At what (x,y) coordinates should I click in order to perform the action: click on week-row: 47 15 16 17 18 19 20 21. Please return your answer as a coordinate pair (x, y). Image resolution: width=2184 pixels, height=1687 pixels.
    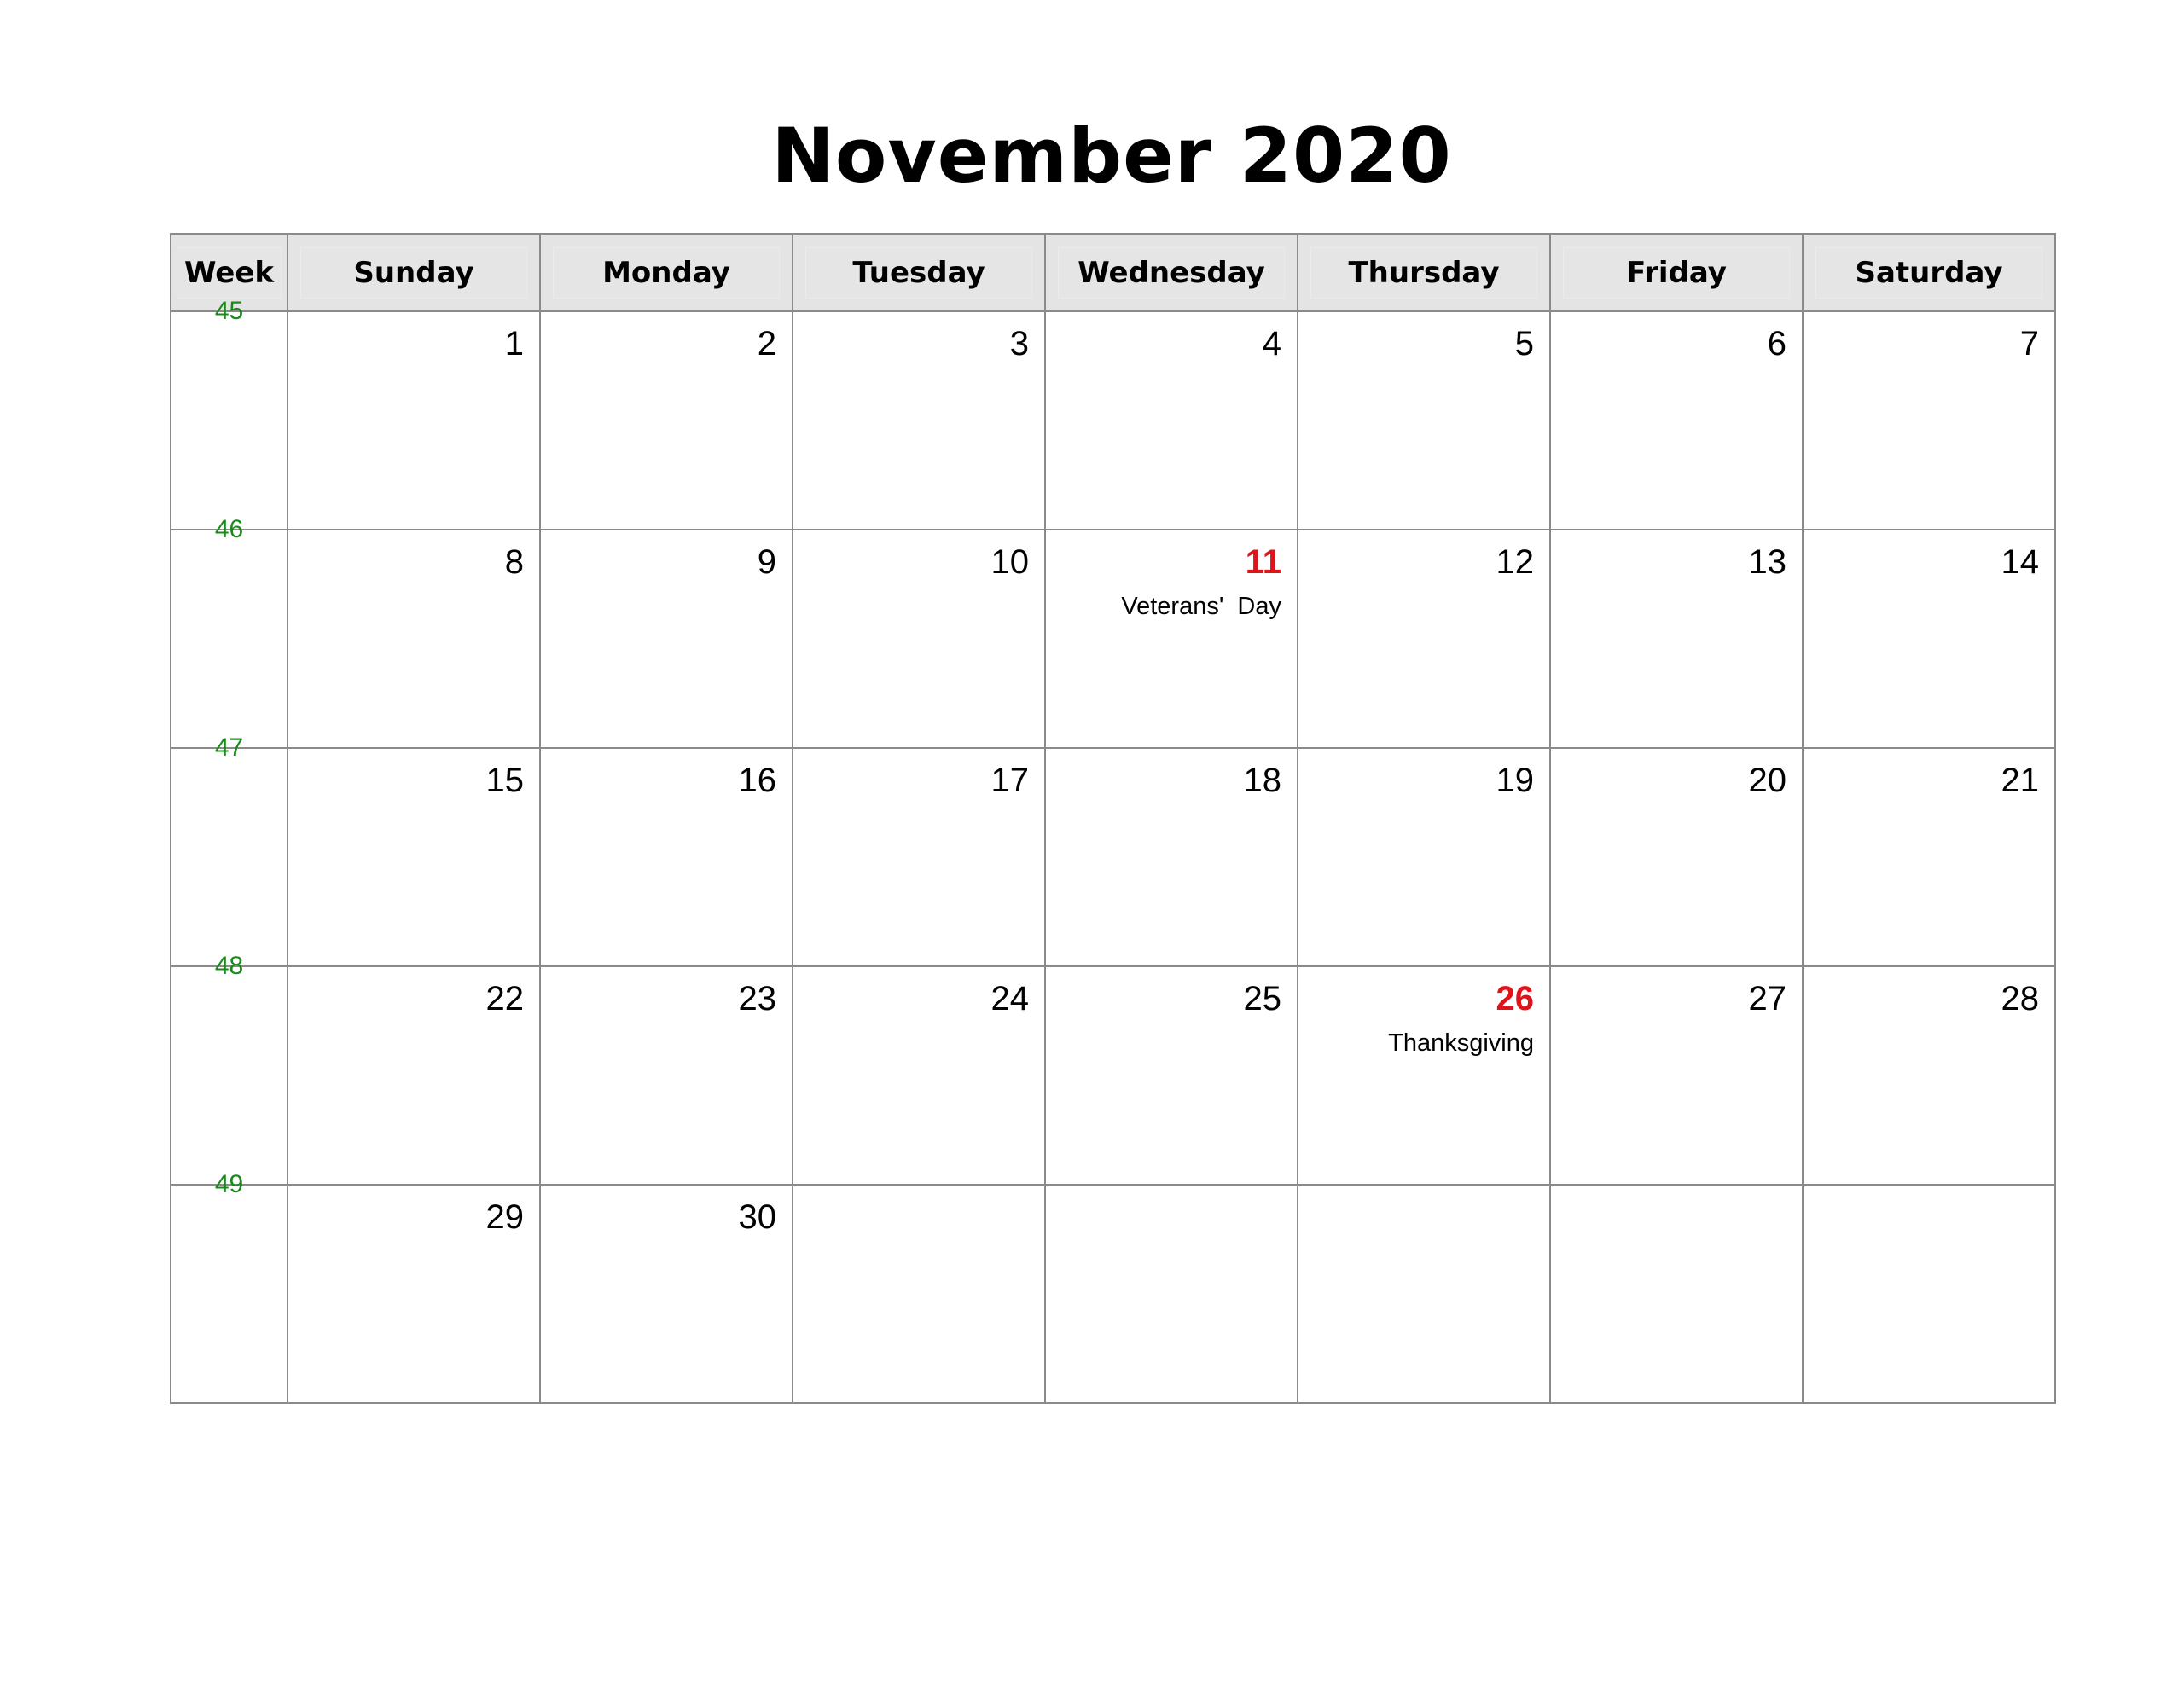
    Looking at the image, I should click on (1113, 850).